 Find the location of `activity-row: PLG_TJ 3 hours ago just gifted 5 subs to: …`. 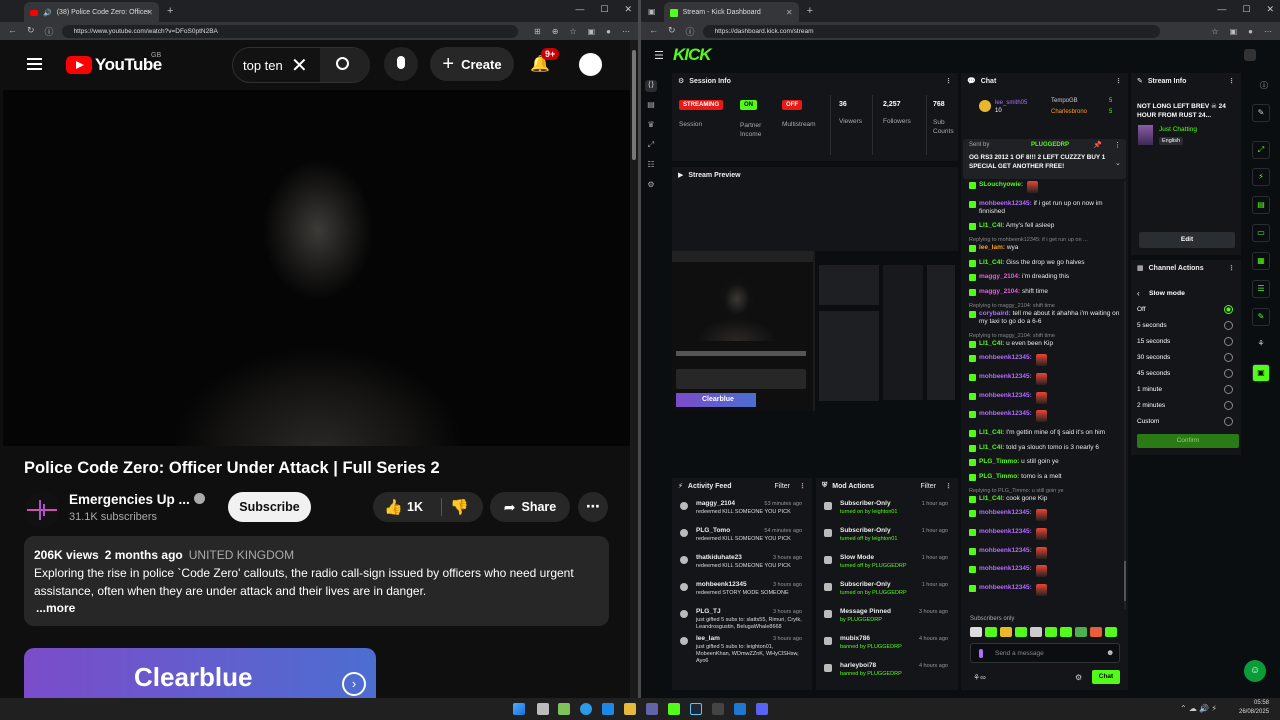

activity-row: PLG_TJ 3 hours ago just gifted 5 subs to: … is located at coordinates (742, 621).